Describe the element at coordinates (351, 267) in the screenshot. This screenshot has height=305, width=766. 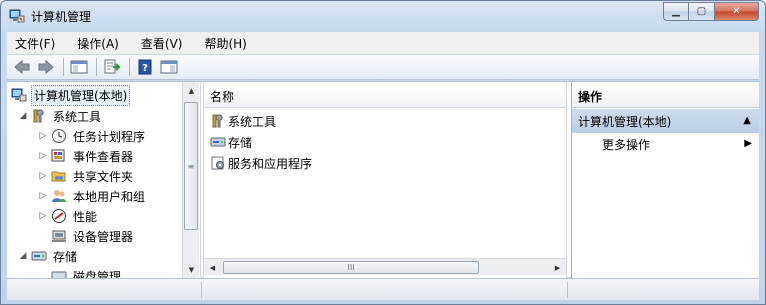
I see `scroll-thumb: III` at that location.